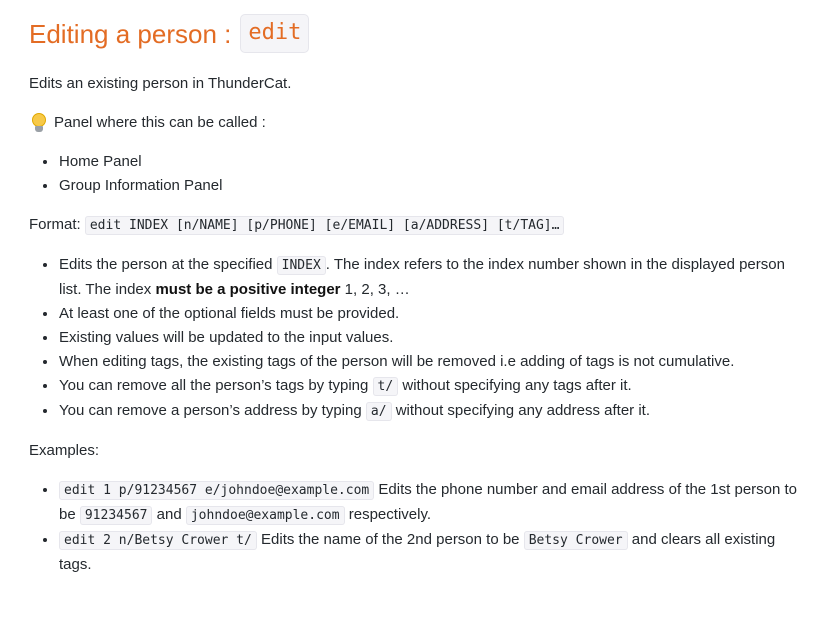 This screenshot has height=622, width=827. I want to click on note-text: Edits the person at the specified, so click(166, 264).